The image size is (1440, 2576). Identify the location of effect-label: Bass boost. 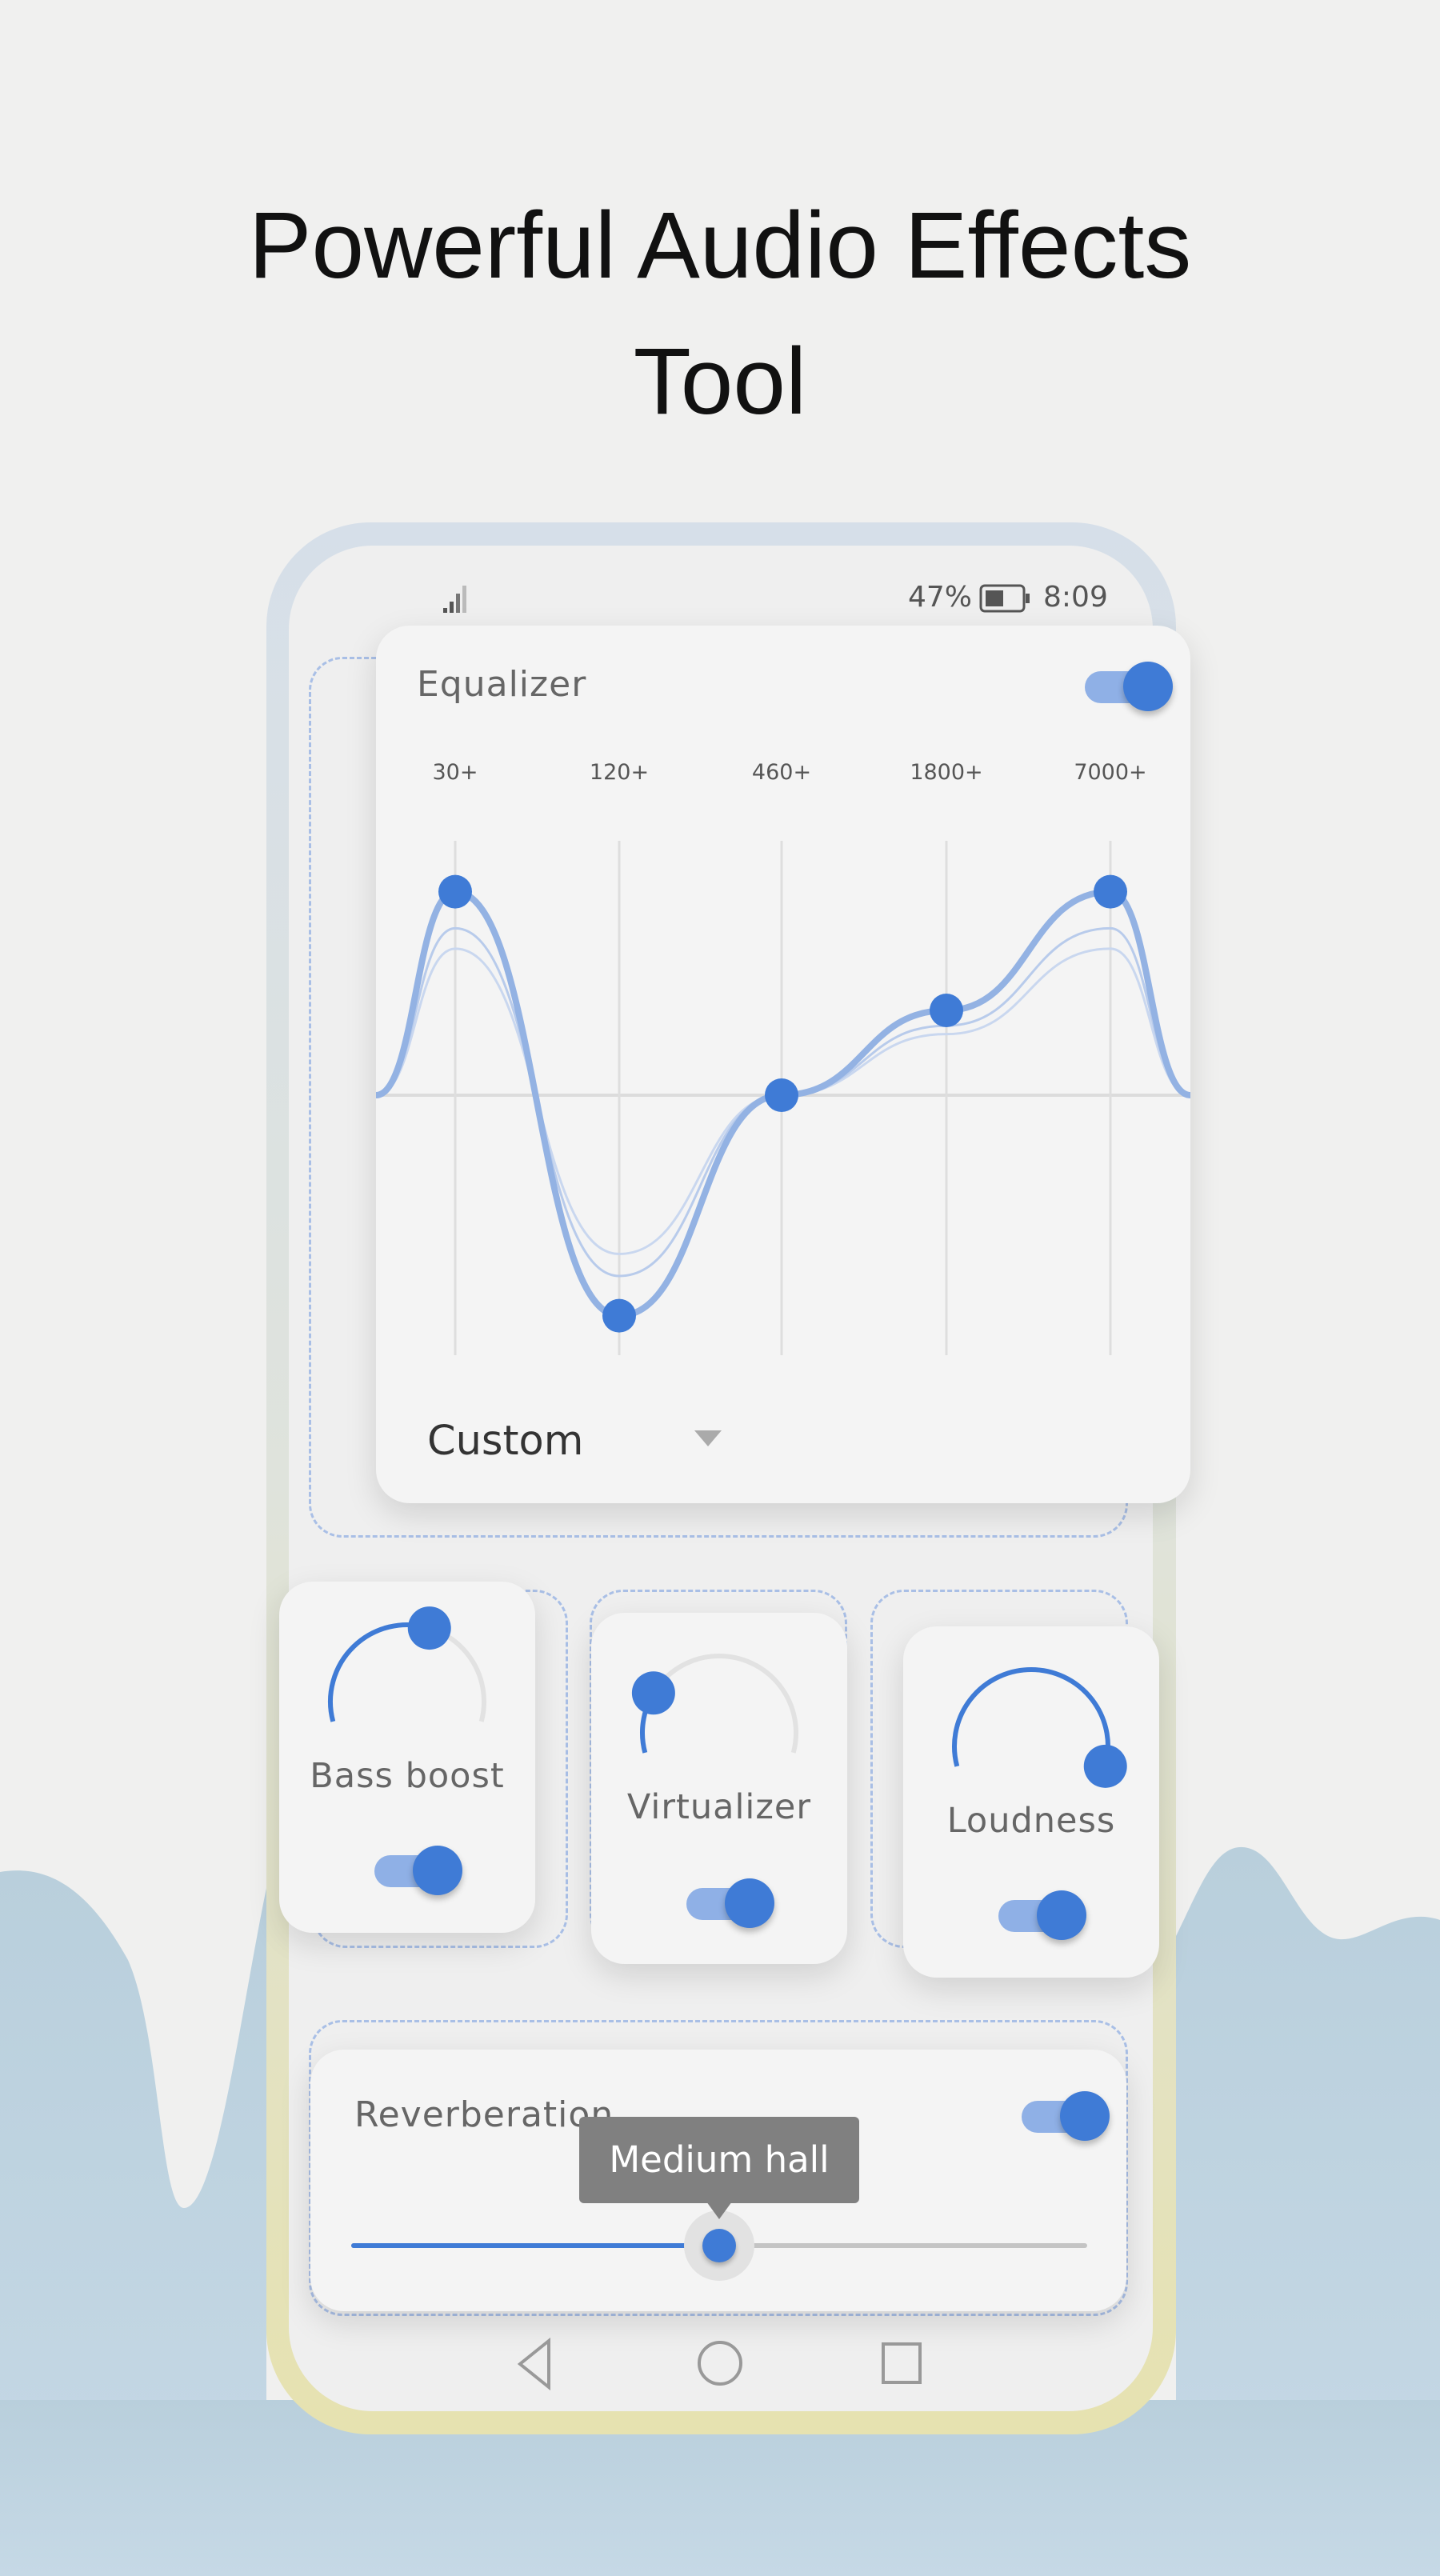
(407, 1776).